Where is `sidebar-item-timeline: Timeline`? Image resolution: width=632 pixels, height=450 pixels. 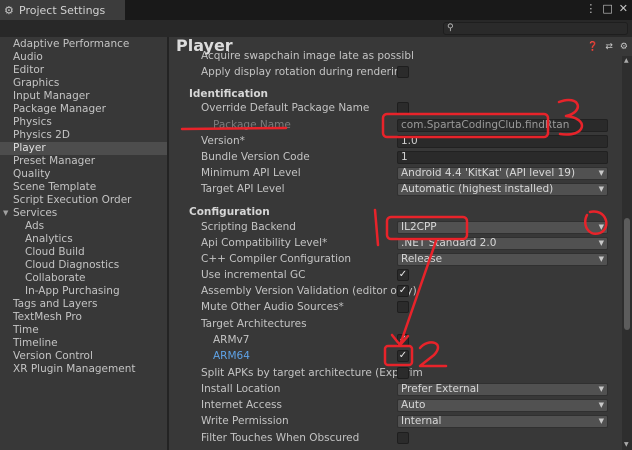 sidebar-item-timeline: Timeline is located at coordinates (83, 343).